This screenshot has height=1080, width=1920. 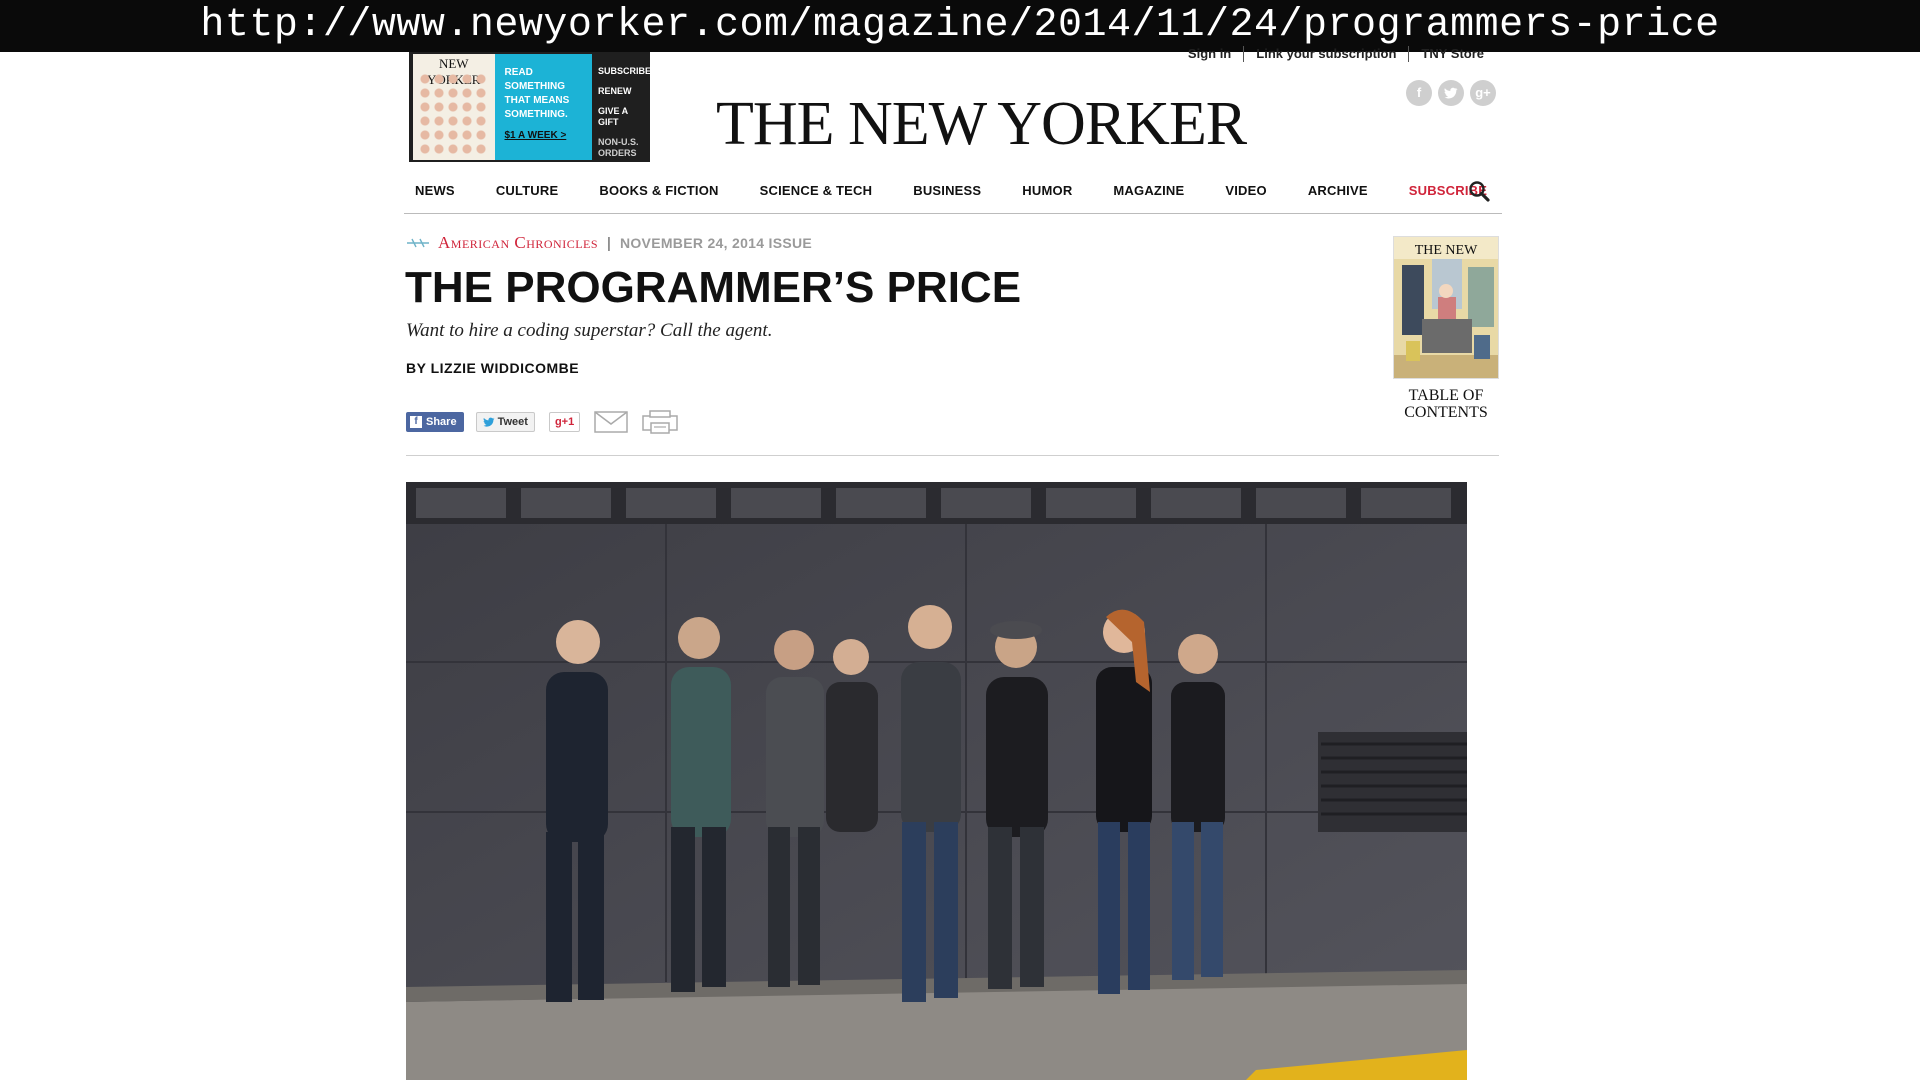 I want to click on toc-label-line1: Table of, so click(x=1446, y=395).